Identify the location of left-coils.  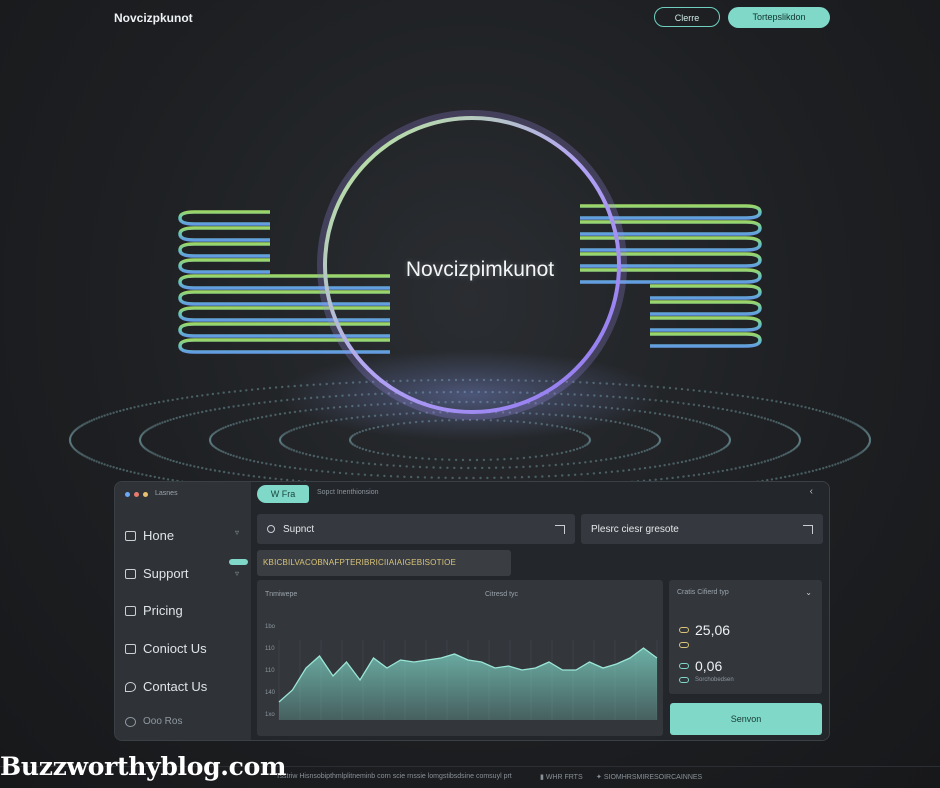
(284, 282).